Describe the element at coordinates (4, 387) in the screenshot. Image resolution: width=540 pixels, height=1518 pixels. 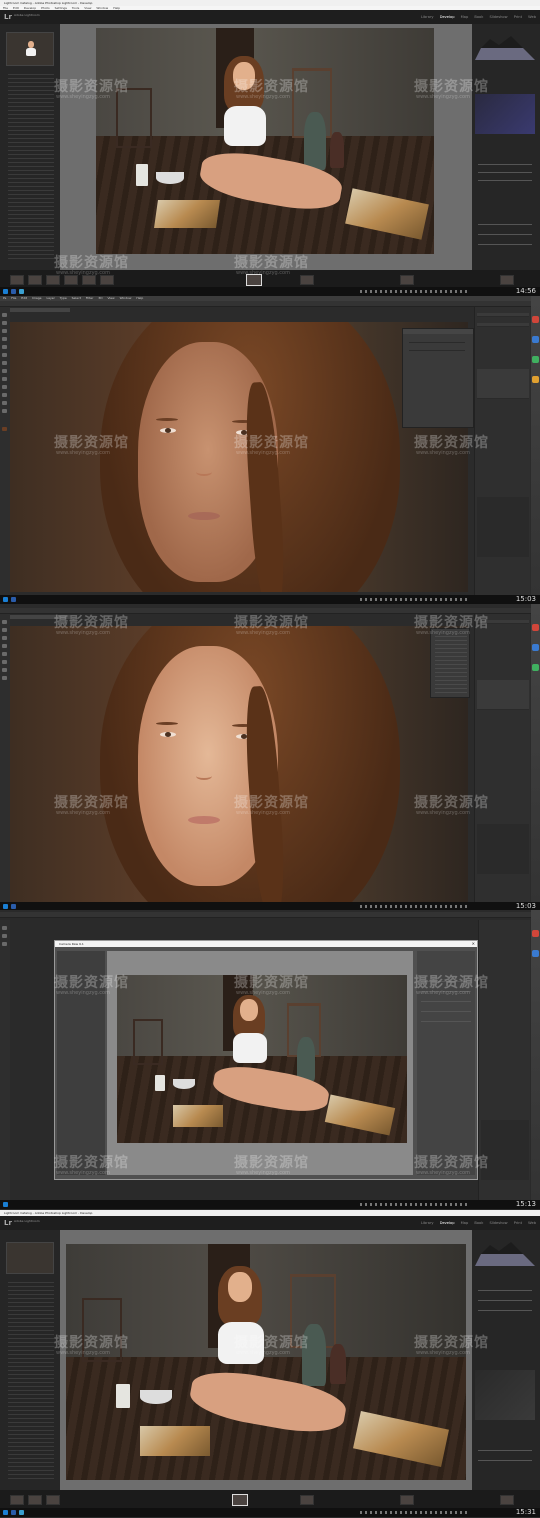
I see `pen-tool-icon` at that location.